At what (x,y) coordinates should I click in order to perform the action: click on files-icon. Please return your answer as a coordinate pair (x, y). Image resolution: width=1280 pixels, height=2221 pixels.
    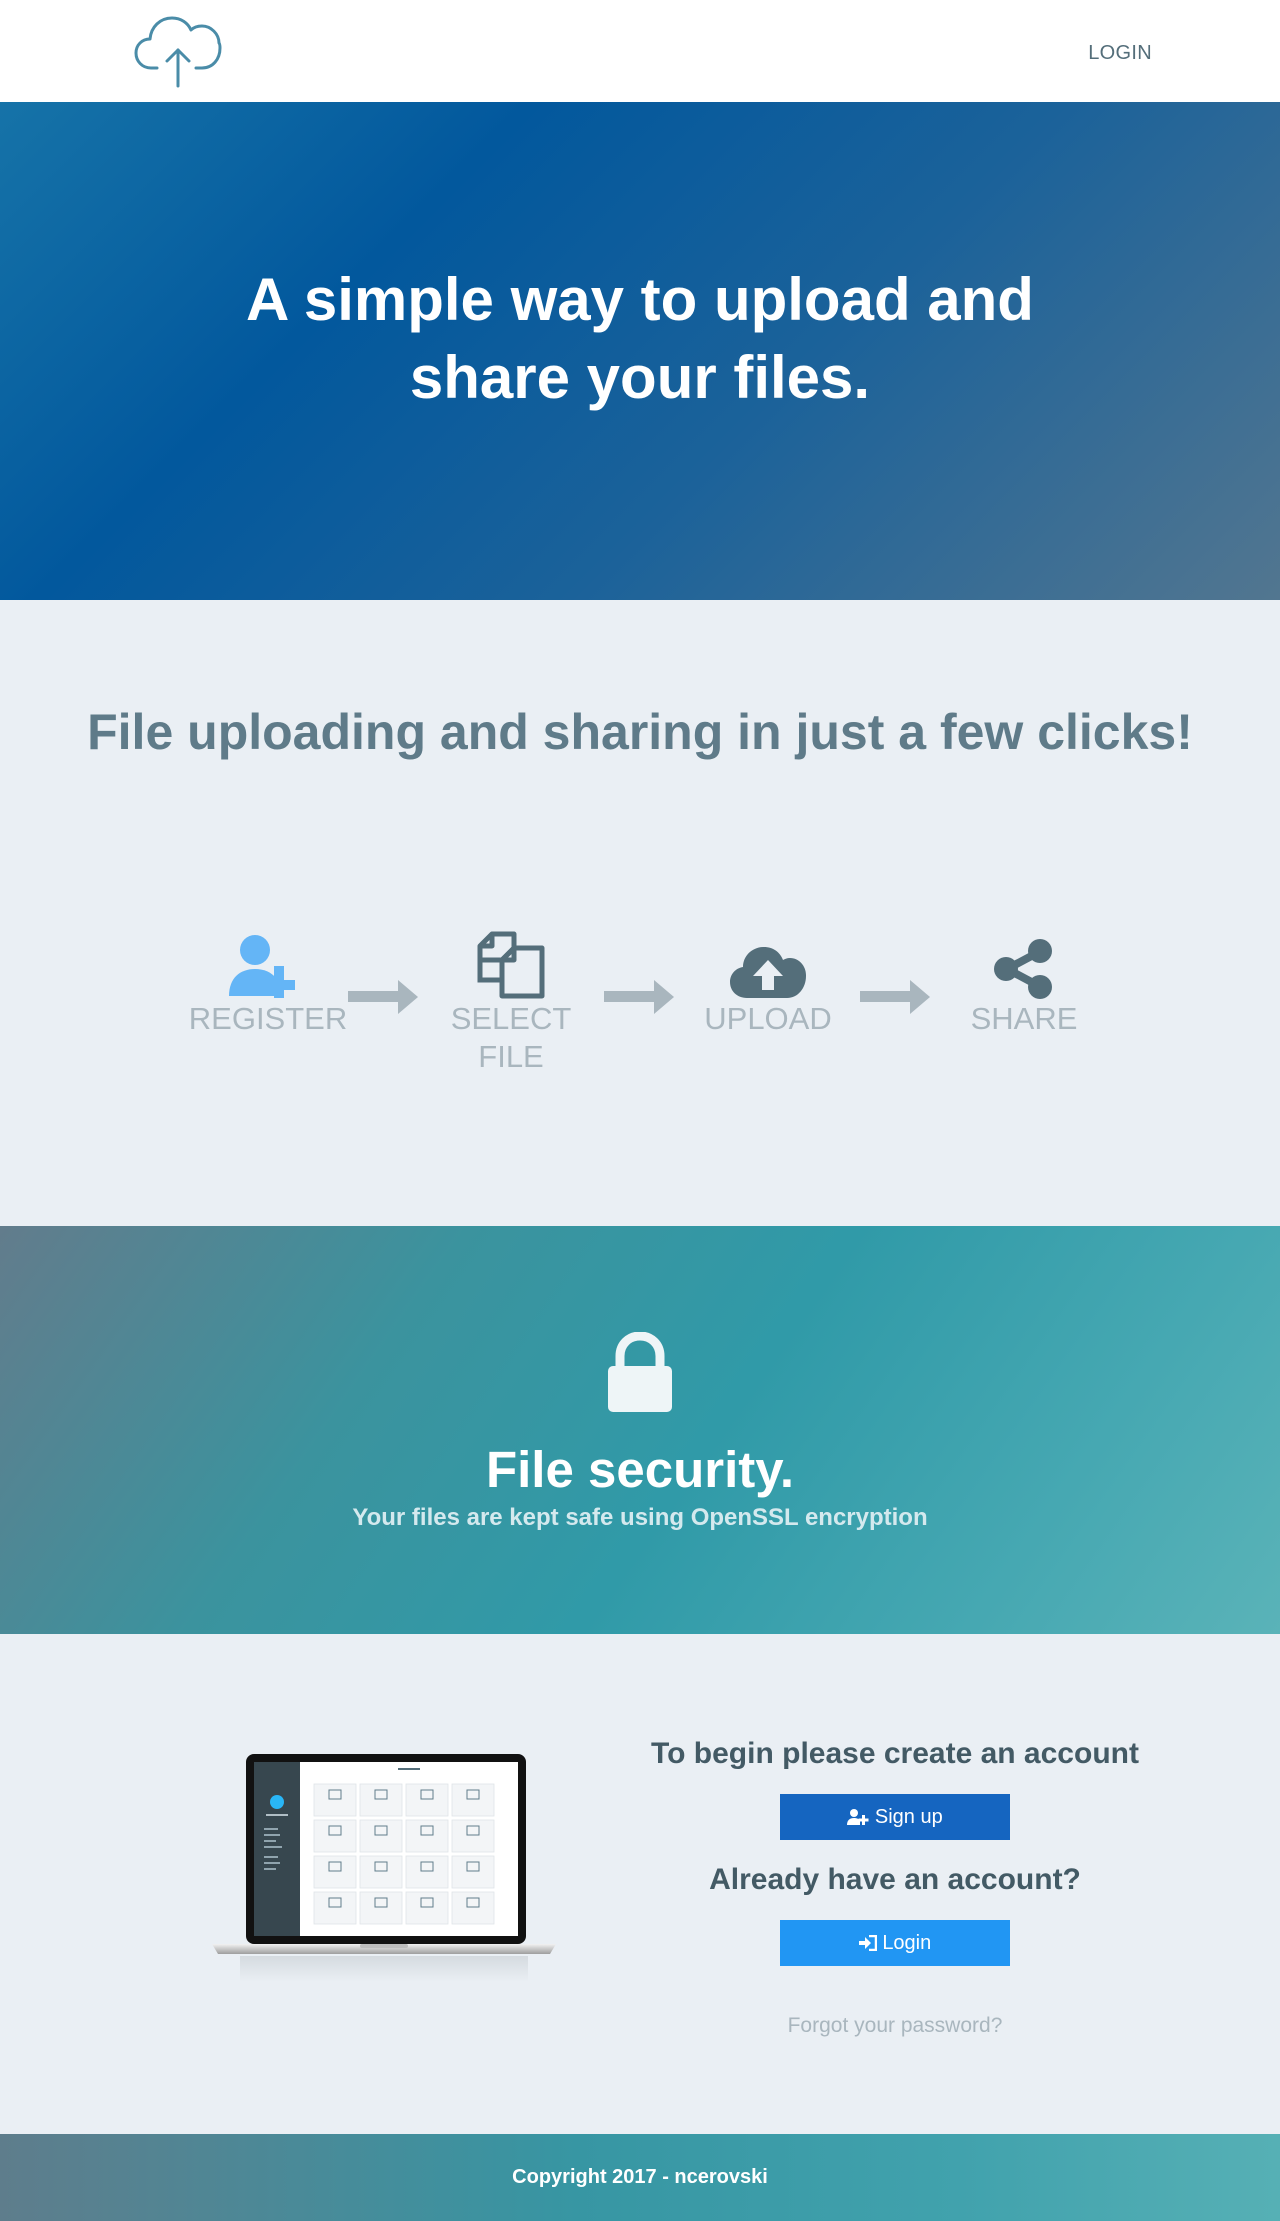
    Looking at the image, I should click on (511, 965).